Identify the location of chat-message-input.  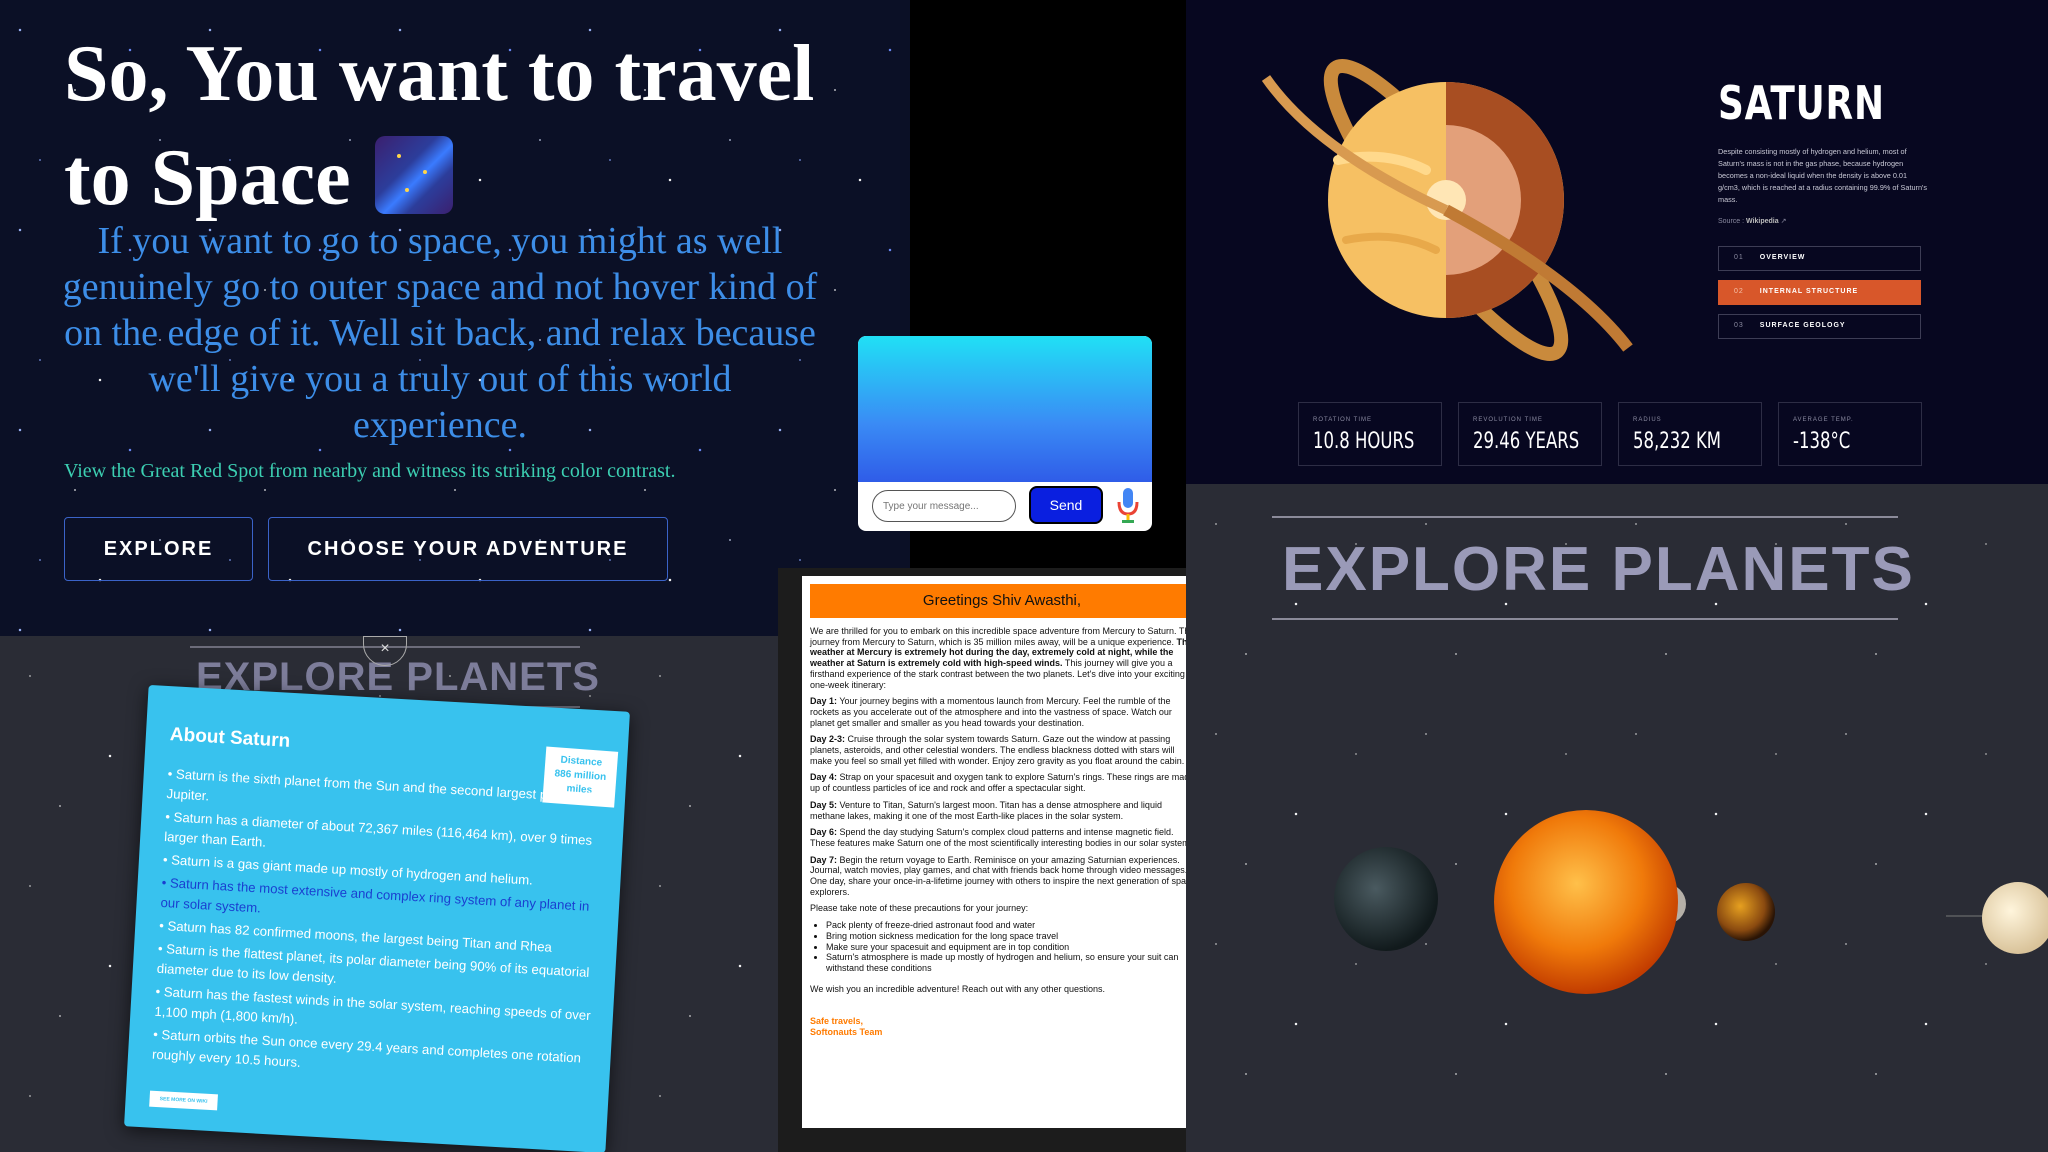
(944, 506).